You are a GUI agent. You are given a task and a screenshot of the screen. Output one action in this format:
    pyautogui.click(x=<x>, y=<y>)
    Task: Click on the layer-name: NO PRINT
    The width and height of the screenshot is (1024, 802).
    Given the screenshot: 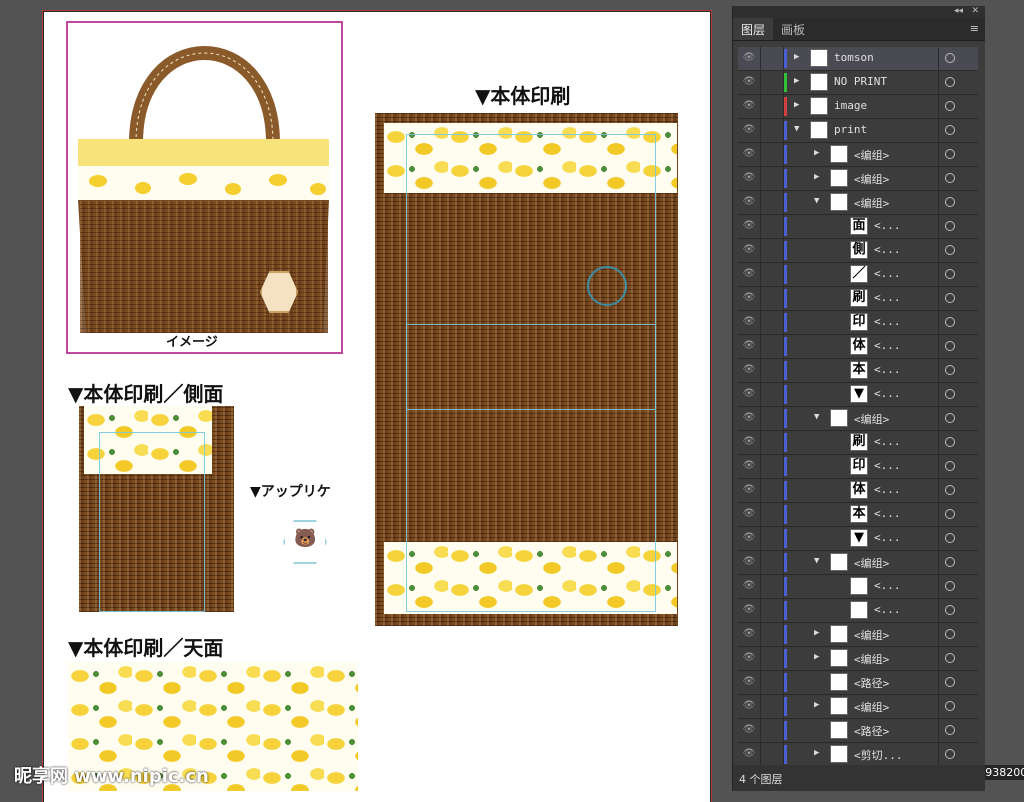 What is the action you would take?
    pyautogui.click(x=860, y=81)
    